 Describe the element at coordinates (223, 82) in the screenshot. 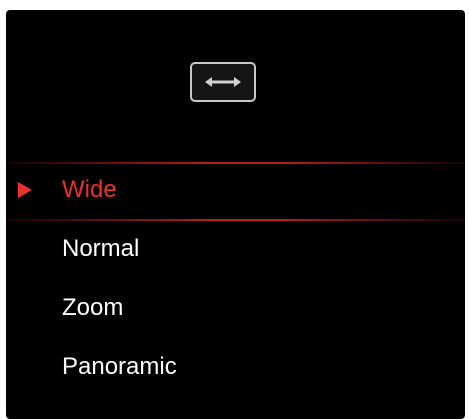

I see `aspect-ratio-wide-icon` at that location.